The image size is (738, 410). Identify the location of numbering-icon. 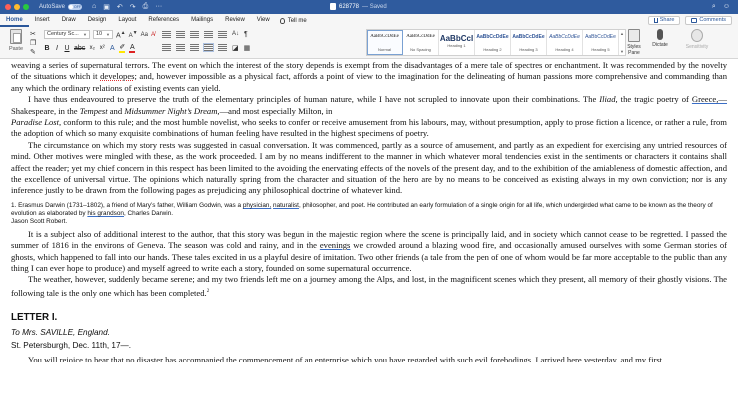
(180, 34).